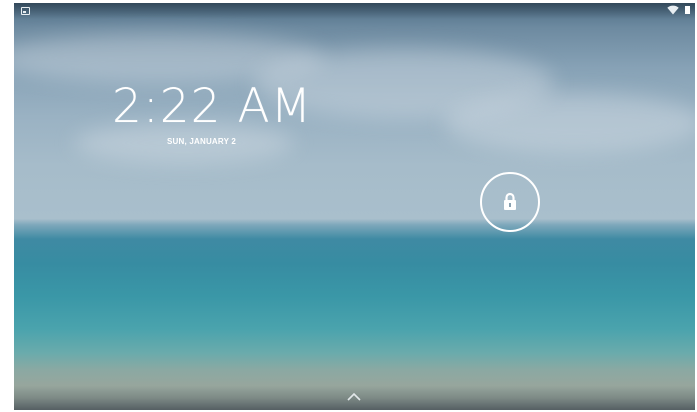  I want to click on battery-icon, so click(687, 10).